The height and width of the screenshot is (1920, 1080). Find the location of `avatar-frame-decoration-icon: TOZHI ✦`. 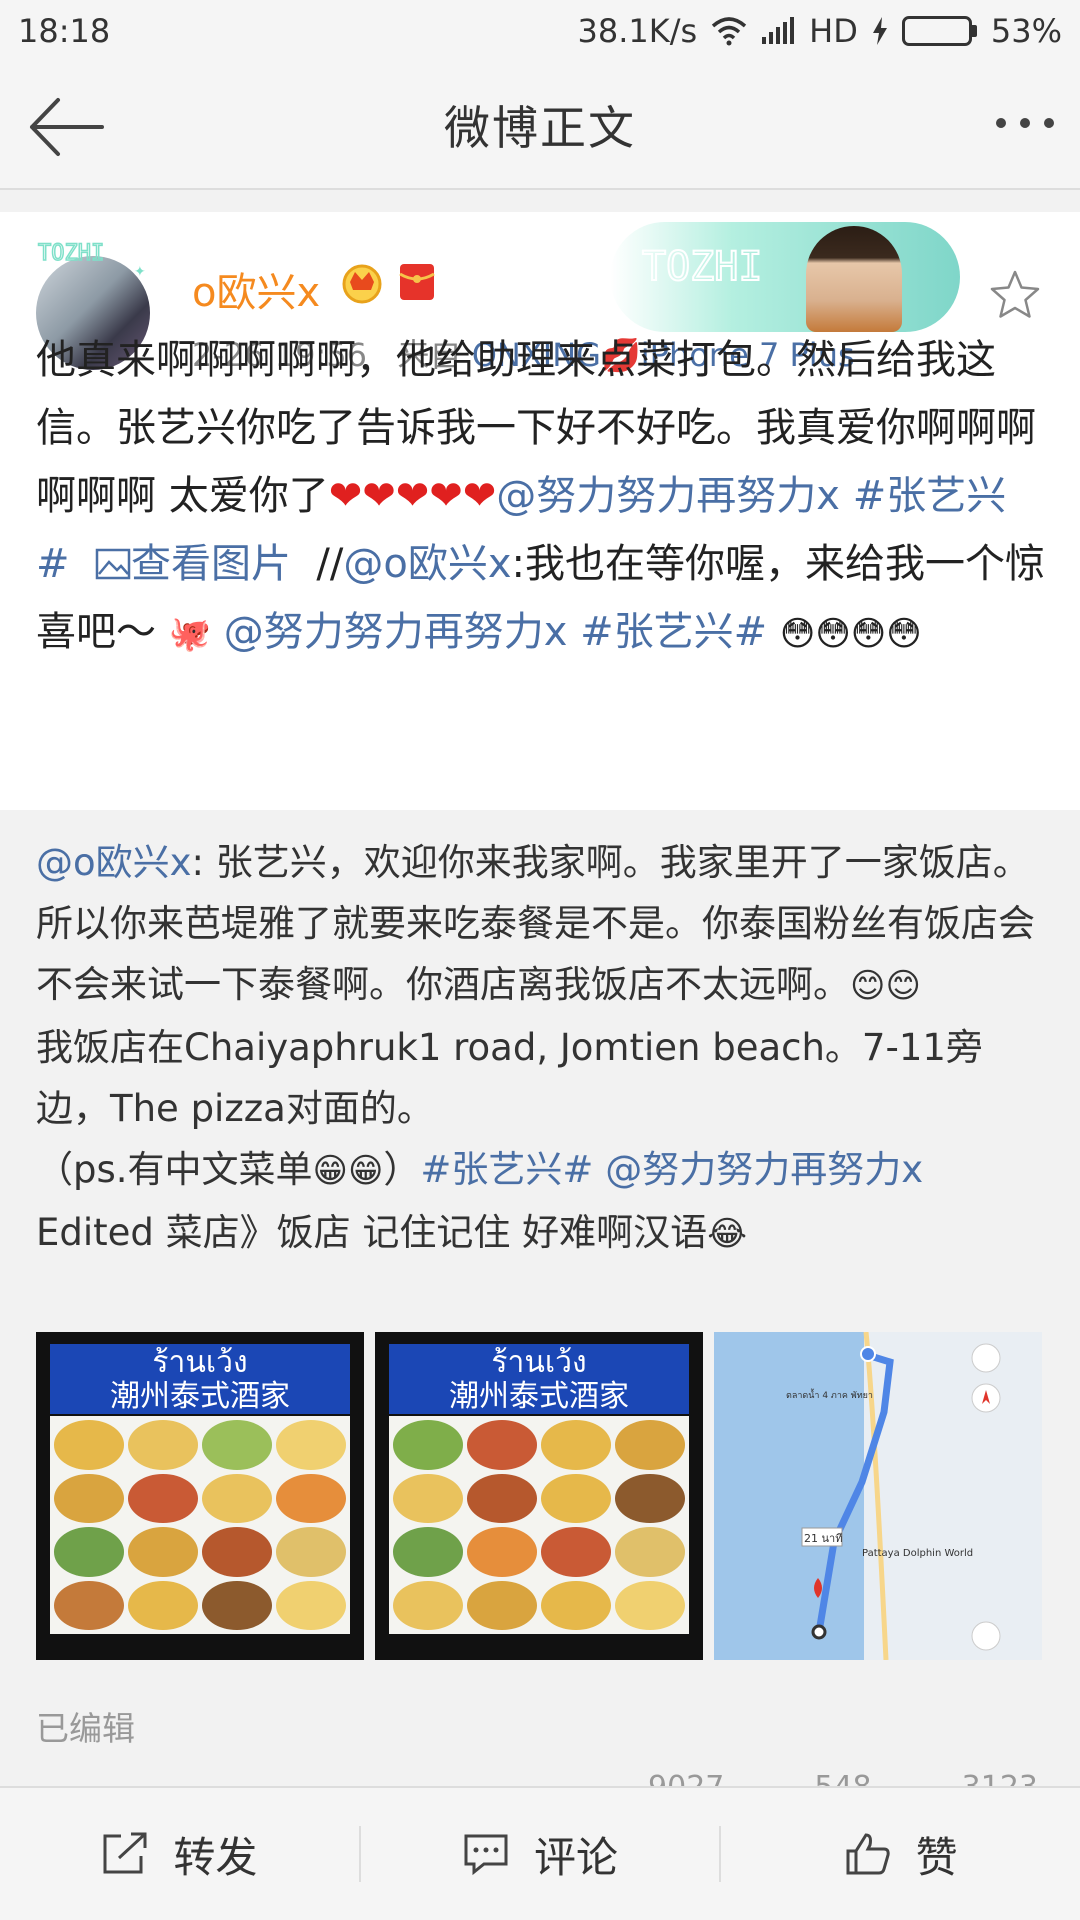

avatar-frame-decoration-icon: TOZHI ✦ is located at coordinates (91, 260).